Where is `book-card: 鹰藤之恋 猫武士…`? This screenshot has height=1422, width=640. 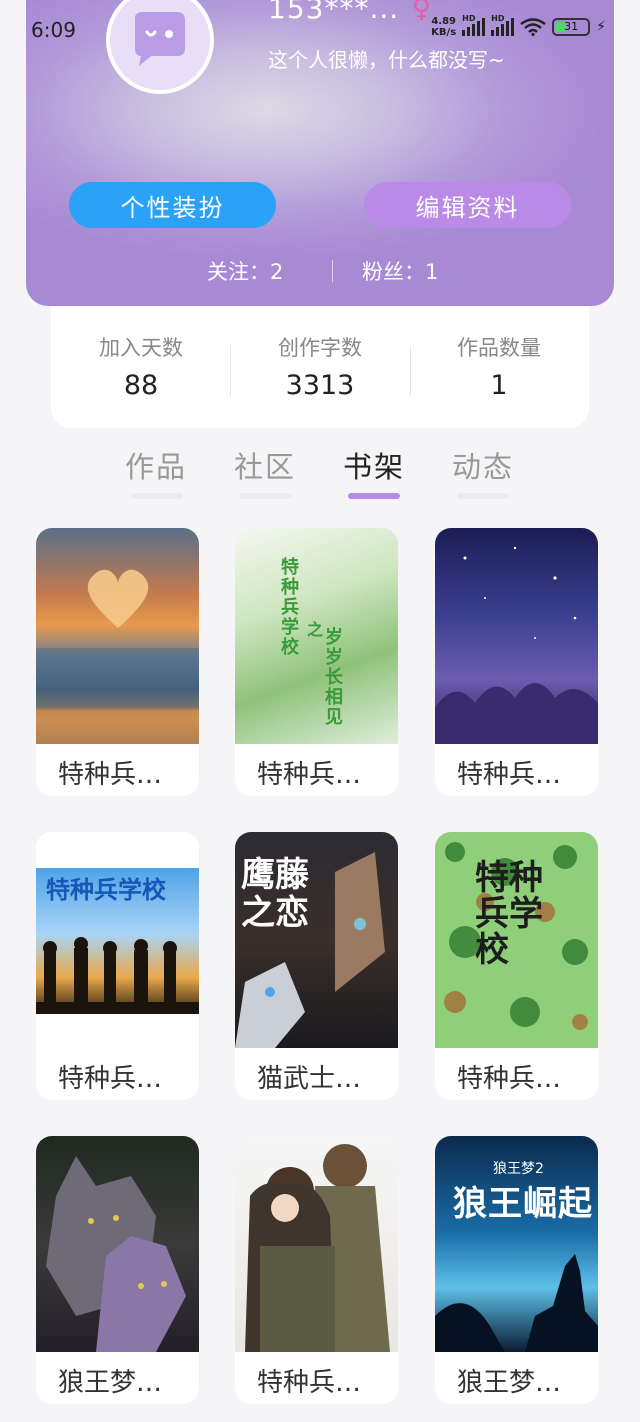 book-card: 鹰藤之恋 猫武士… is located at coordinates (316, 966).